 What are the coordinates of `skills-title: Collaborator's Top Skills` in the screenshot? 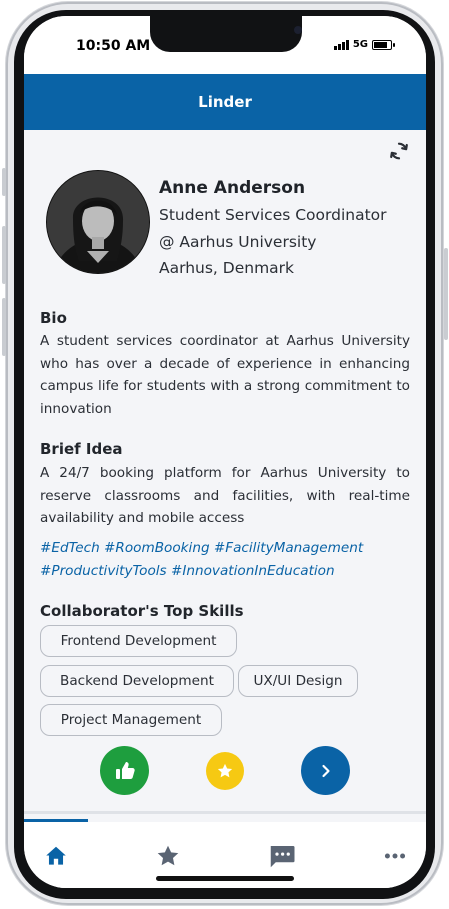 It's located at (142, 611).